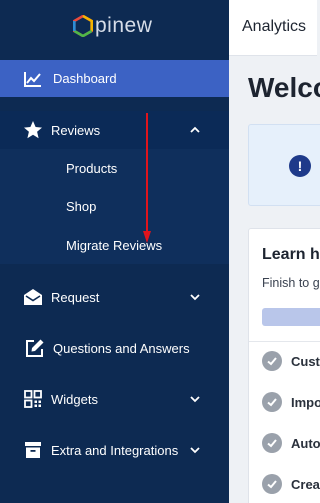 The width and height of the screenshot is (320, 503). I want to click on logo: pinew, so click(112, 26).